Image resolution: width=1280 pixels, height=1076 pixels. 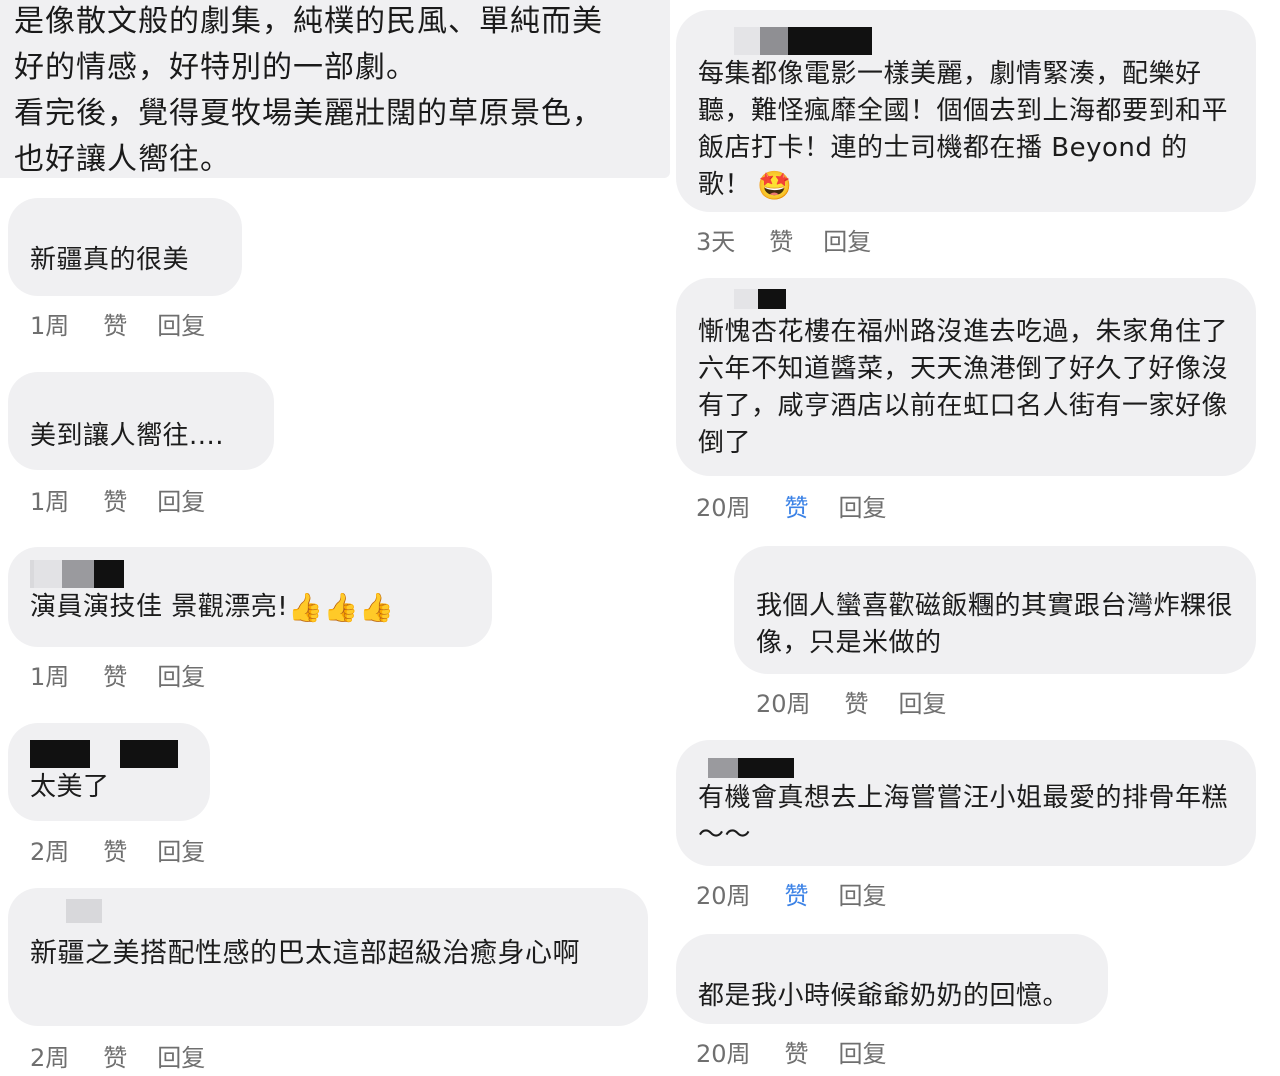 I want to click on comment-meta: 3天 赞 回复, so click(x=783, y=239).